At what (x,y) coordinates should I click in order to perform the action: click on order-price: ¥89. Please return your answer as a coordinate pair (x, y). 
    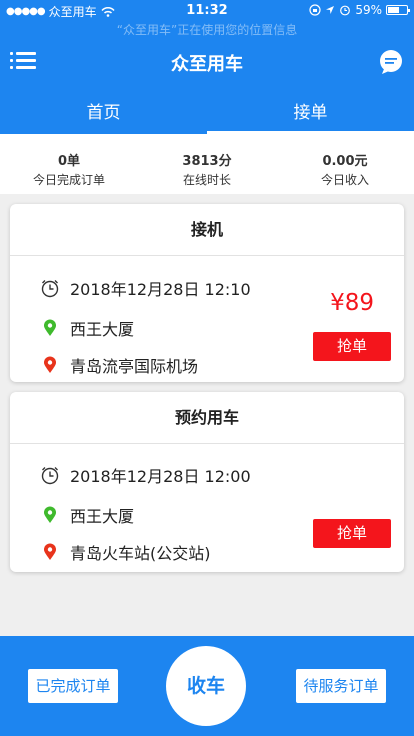
    Looking at the image, I should click on (352, 303).